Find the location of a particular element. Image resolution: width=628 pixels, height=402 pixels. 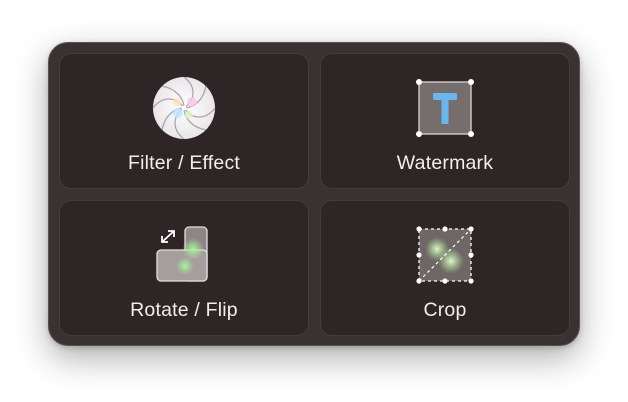

rotate-flip-label: Rotate / Flip is located at coordinates (184, 310).